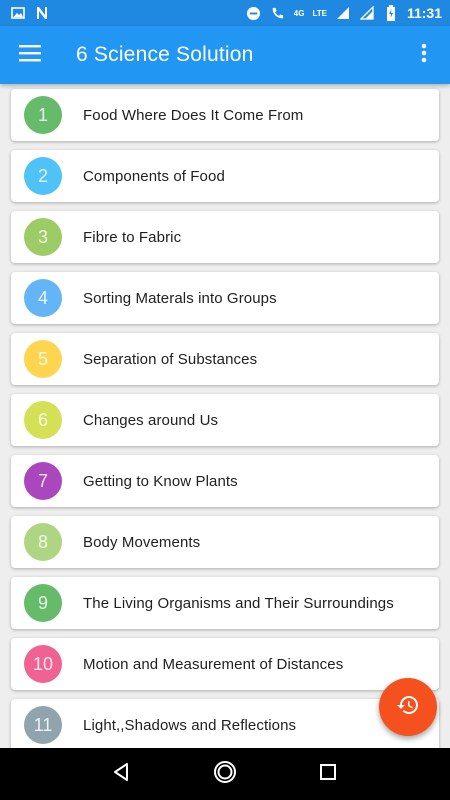 This screenshot has height=800, width=450. I want to click on chapter-card-7: 7 Getting to Know Plants, so click(225, 481).